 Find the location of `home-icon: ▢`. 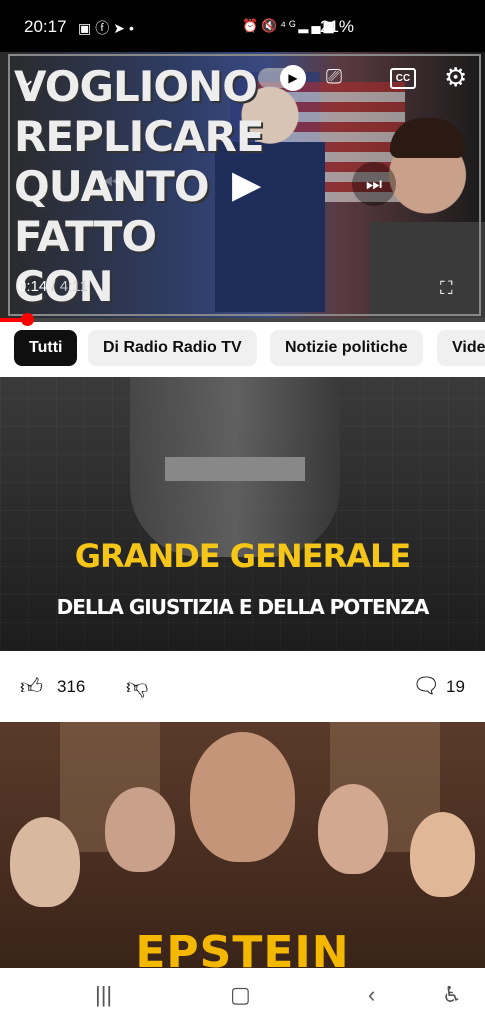

home-icon: ▢ is located at coordinates (240, 995).